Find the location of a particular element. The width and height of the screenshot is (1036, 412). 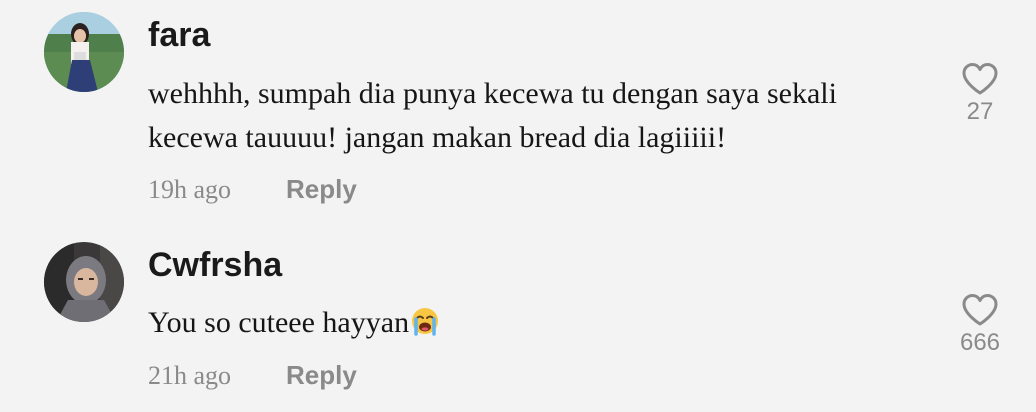

timestamp: 19h ago is located at coordinates (190, 189).